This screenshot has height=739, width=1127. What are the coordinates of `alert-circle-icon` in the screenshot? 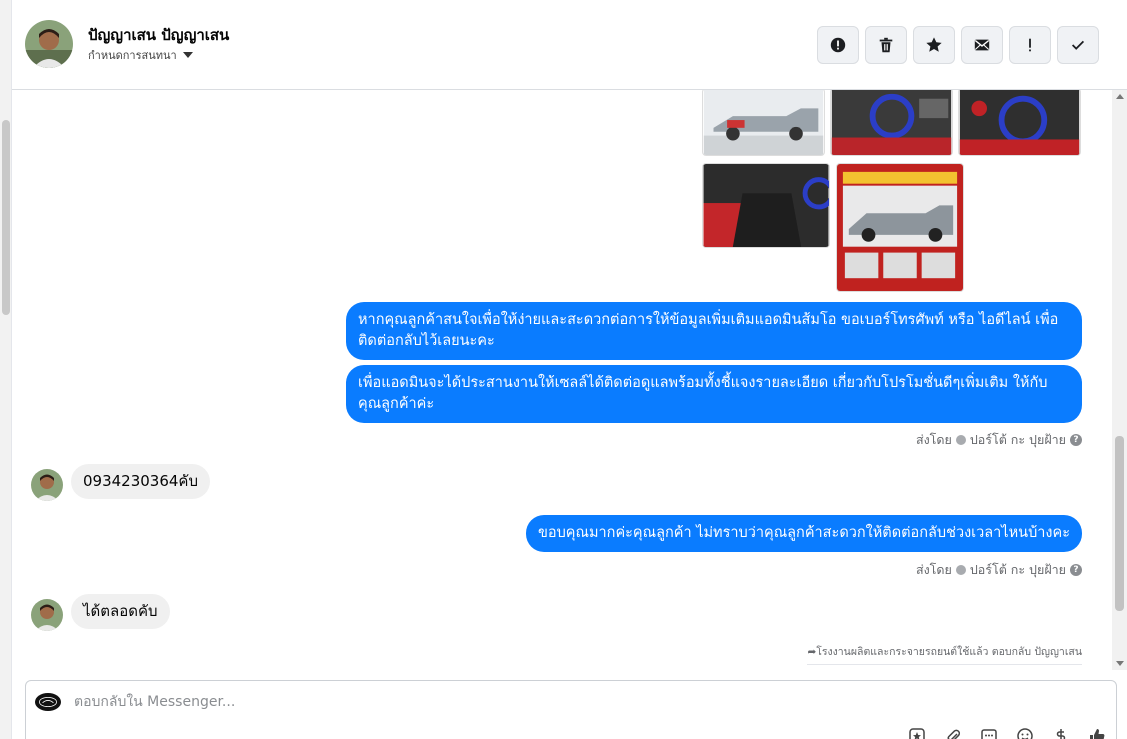 It's located at (838, 45).